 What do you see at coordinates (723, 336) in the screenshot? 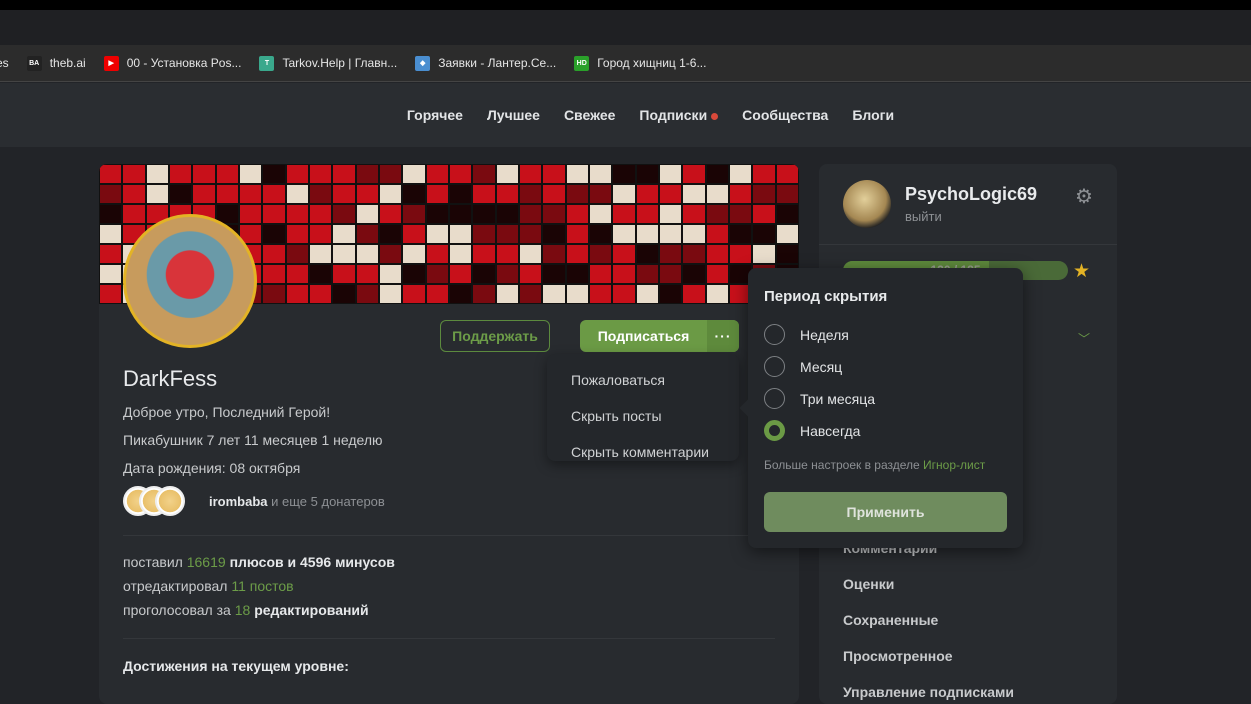
I see `more-options-button: ···` at bounding box center [723, 336].